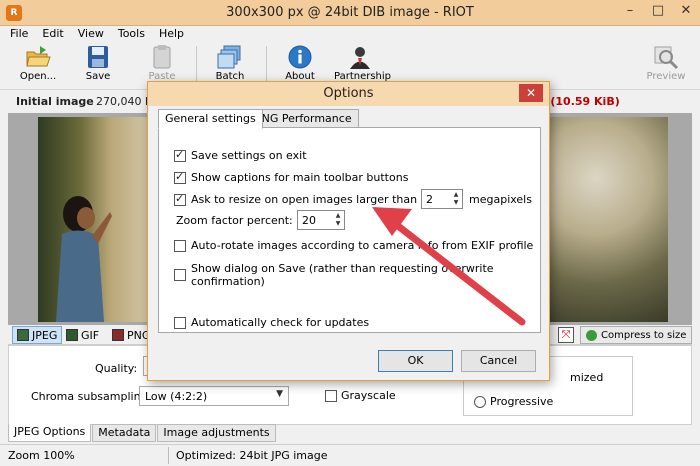 Image resolution: width=700 pixels, height=466 pixels. I want to click on optimized-label: mized, so click(587, 377).